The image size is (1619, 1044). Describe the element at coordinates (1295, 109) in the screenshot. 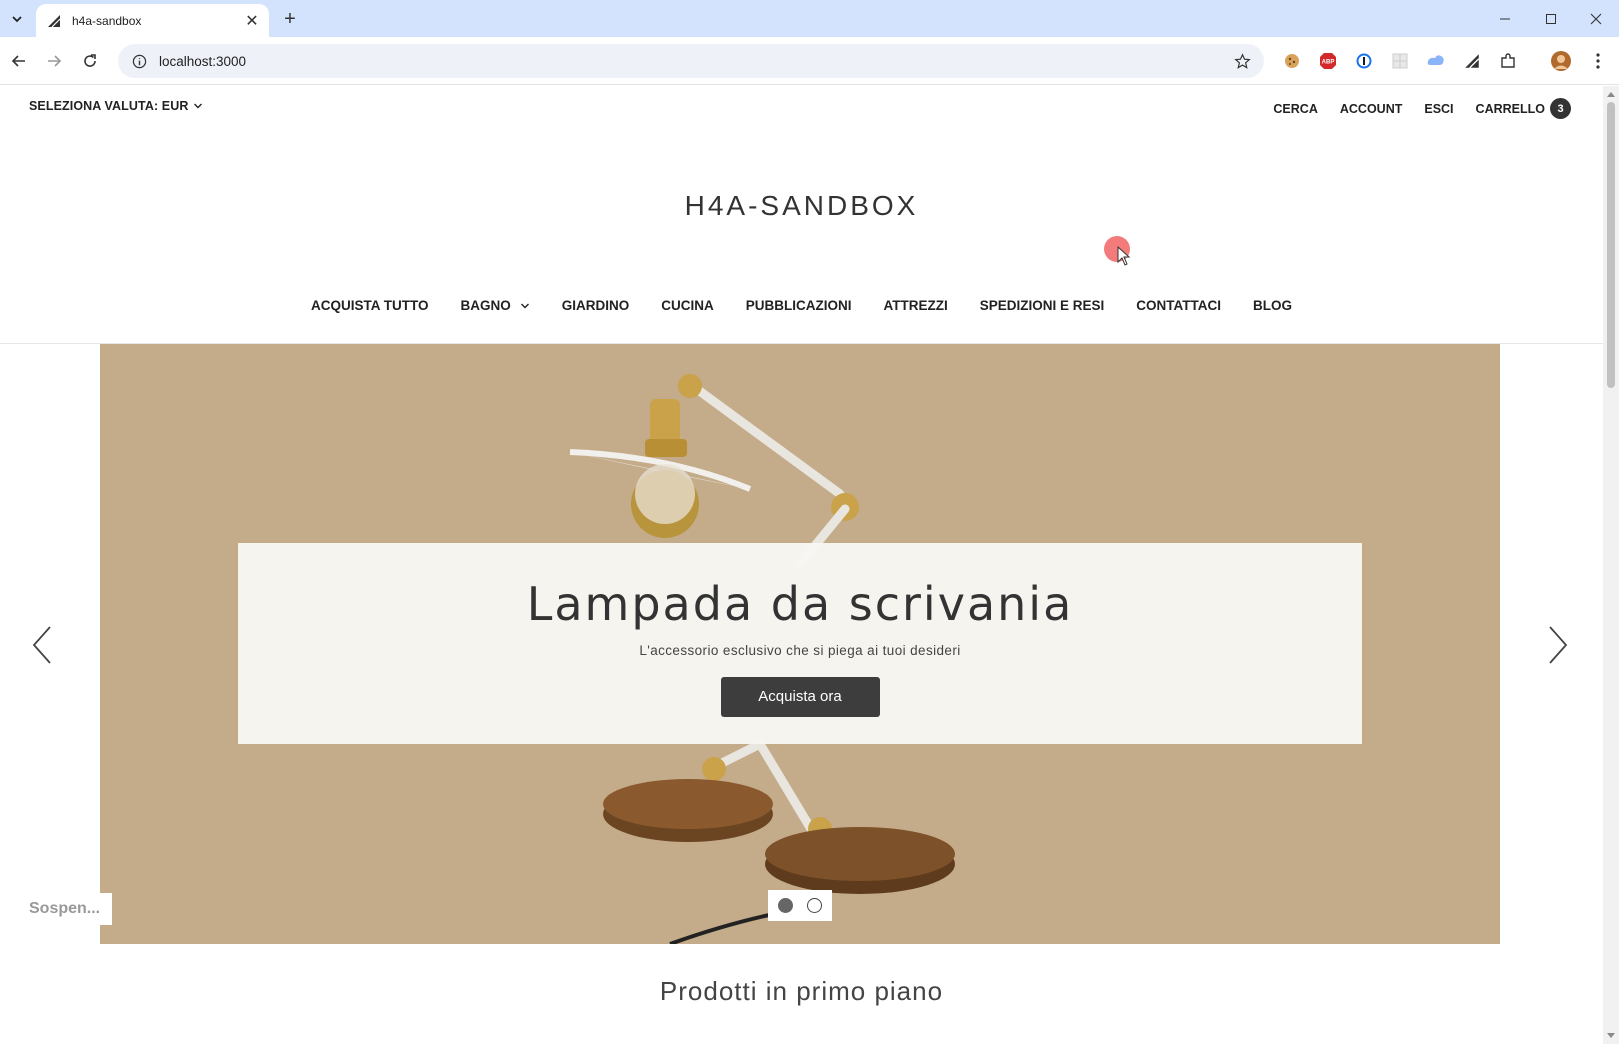

I see `search-link: CERCA` at that location.